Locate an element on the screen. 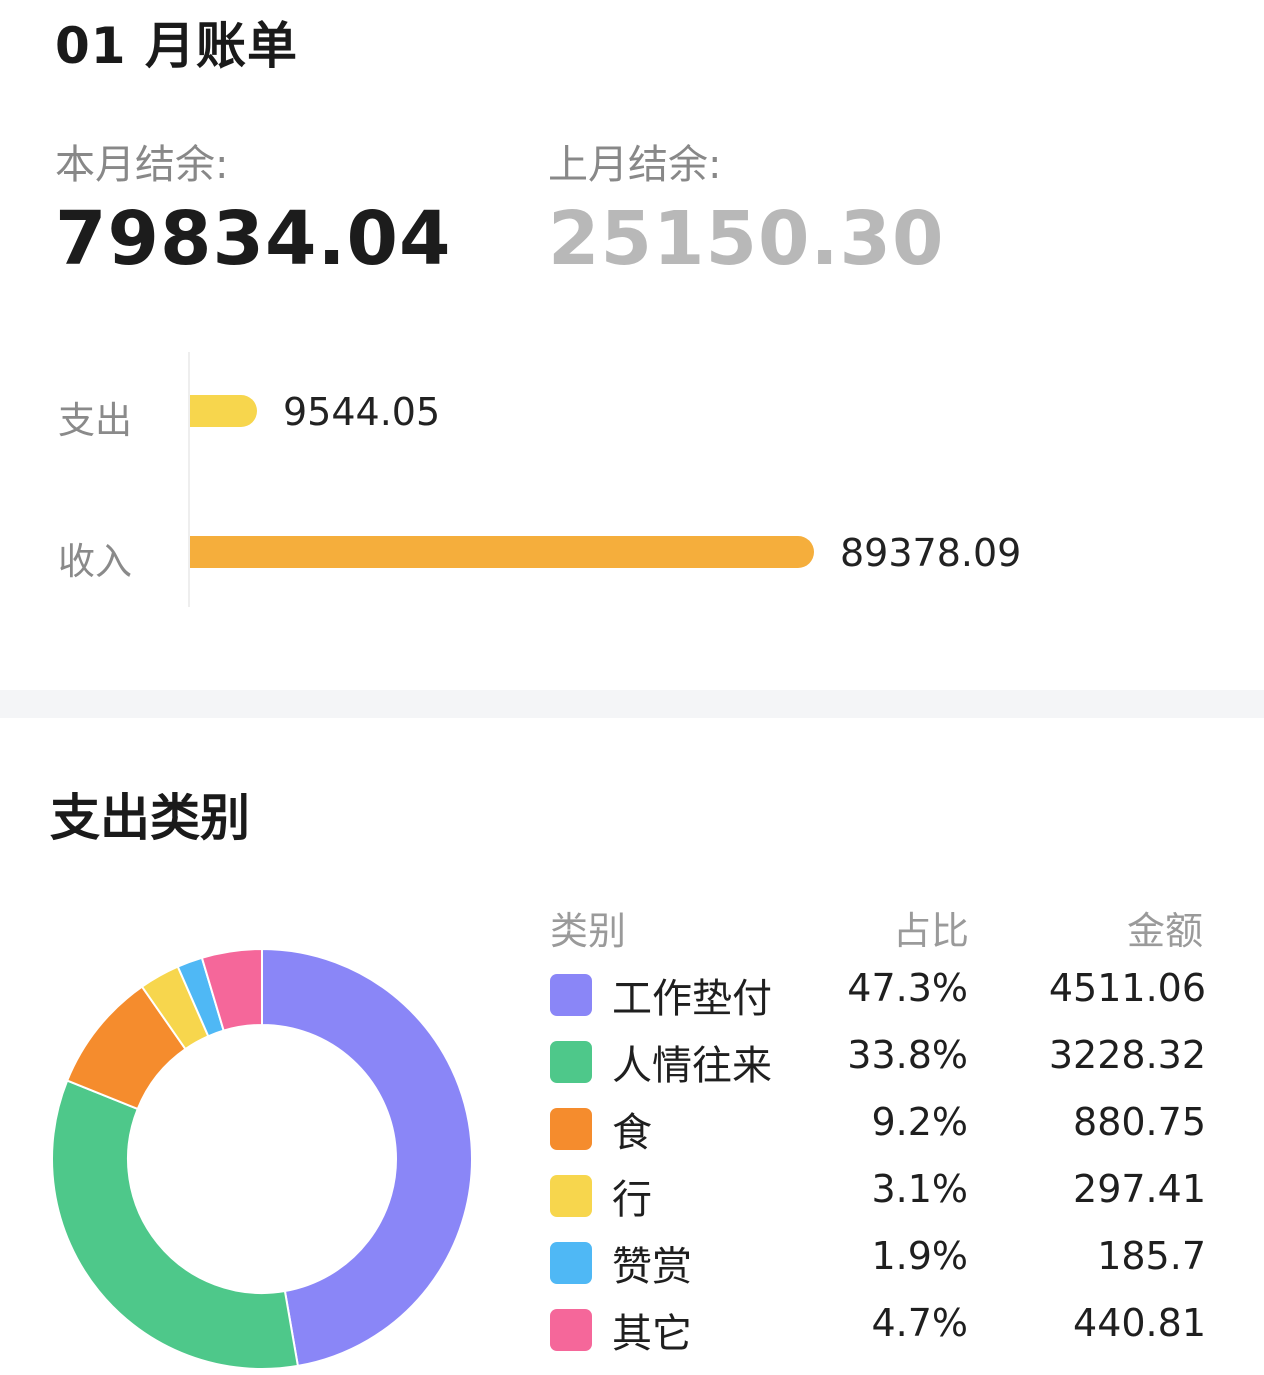 This screenshot has height=1375, width=1264. legend-category: 工作垫付 is located at coordinates (692, 999).